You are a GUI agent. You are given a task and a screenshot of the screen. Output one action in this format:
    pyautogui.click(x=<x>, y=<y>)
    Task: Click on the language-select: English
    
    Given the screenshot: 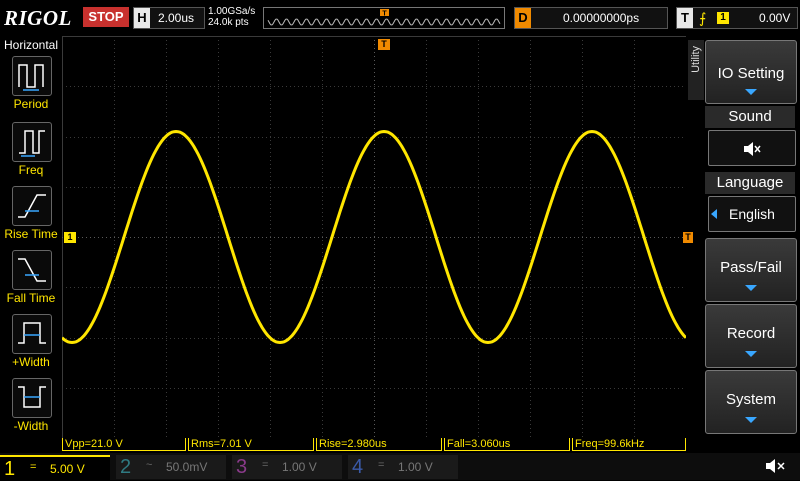 What is the action you would take?
    pyautogui.click(x=752, y=214)
    